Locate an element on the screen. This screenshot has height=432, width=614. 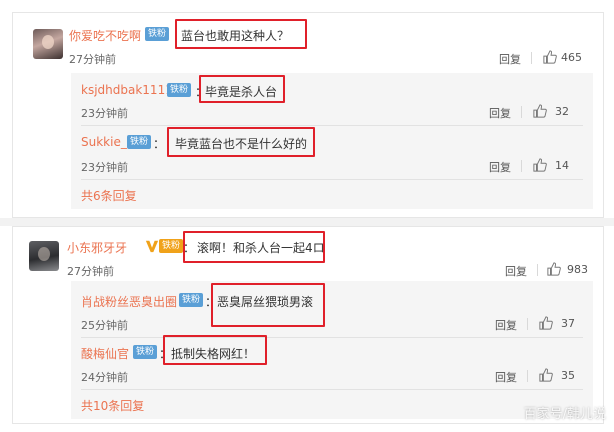
reply-author: Sukkie_ is located at coordinates (104, 142).